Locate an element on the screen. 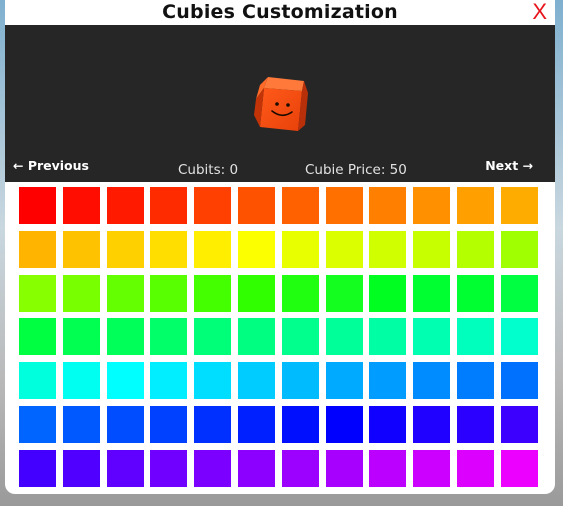 Image resolution: width=563 pixels, height=506 pixels. cubits-count: Cubits: 0 is located at coordinates (208, 170).